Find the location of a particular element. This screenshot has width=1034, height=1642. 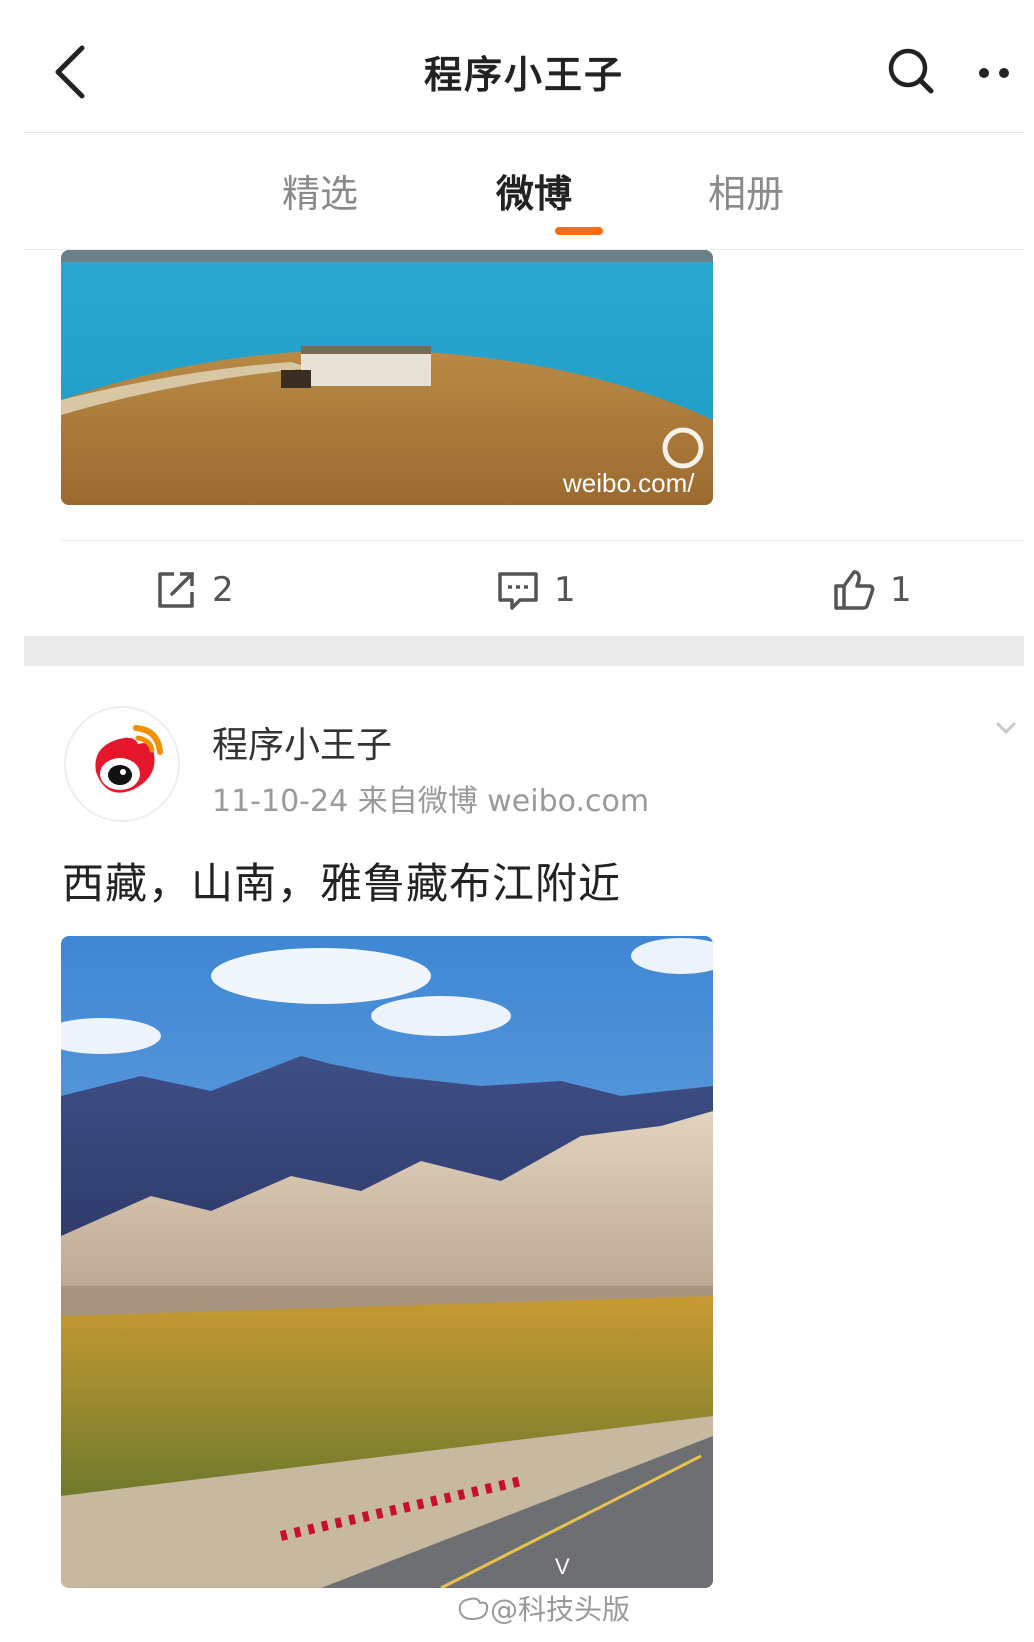

post-image-lake: weibo.com/ is located at coordinates (387, 377).